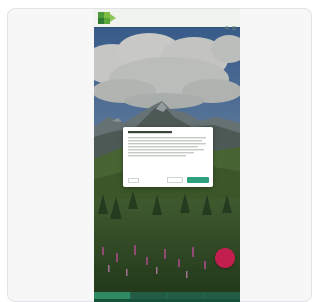  What do you see at coordinates (175, 180) in the screenshot?
I see `reject-button` at bounding box center [175, 180].